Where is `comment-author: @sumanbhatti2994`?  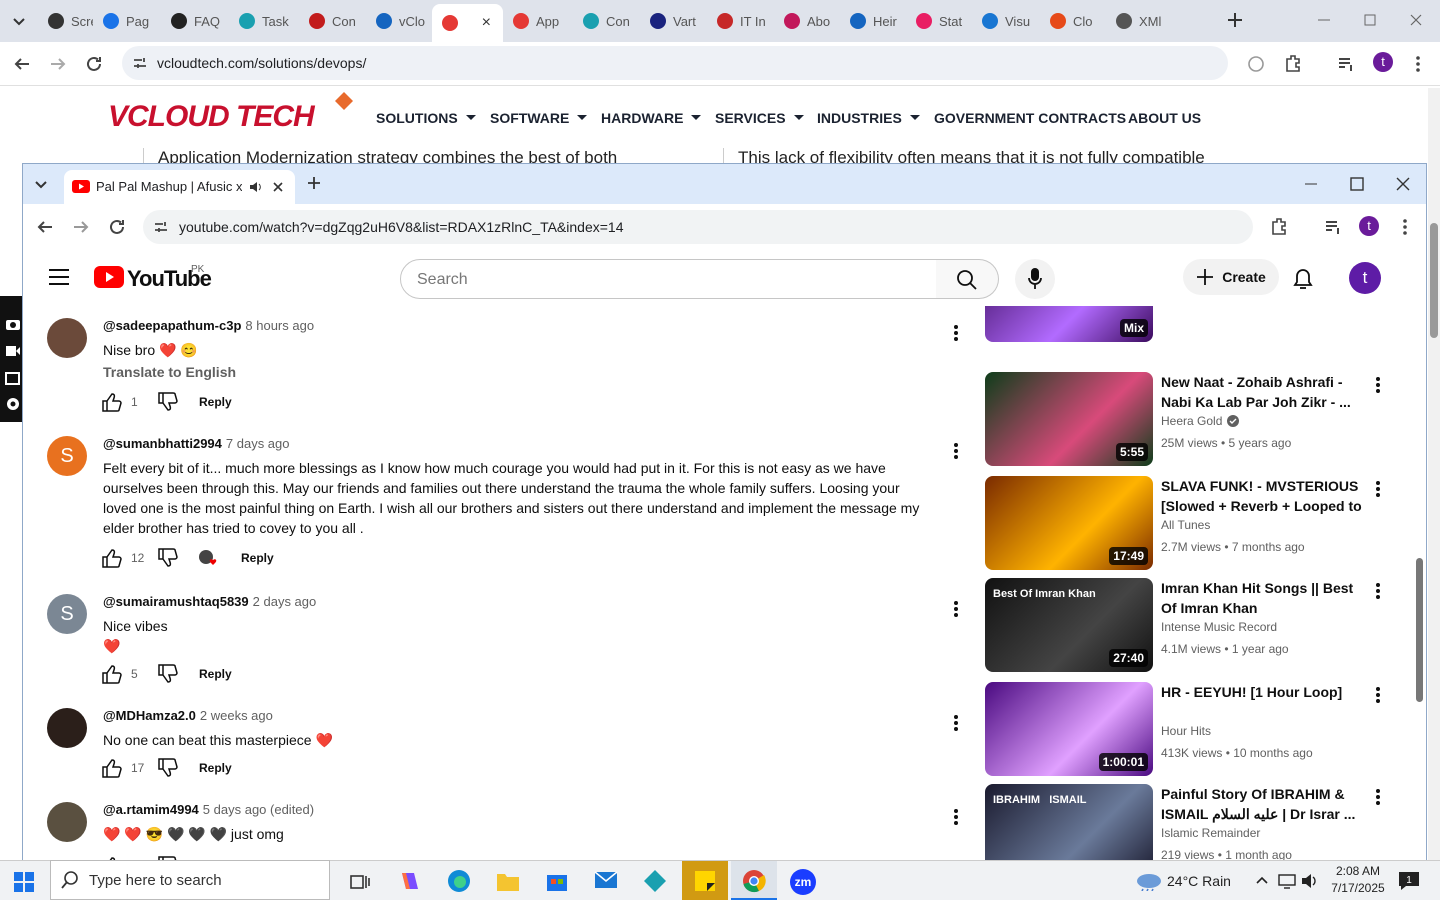 comment-author: @sumanbhatti2994 is located at coordinates (162, 443).